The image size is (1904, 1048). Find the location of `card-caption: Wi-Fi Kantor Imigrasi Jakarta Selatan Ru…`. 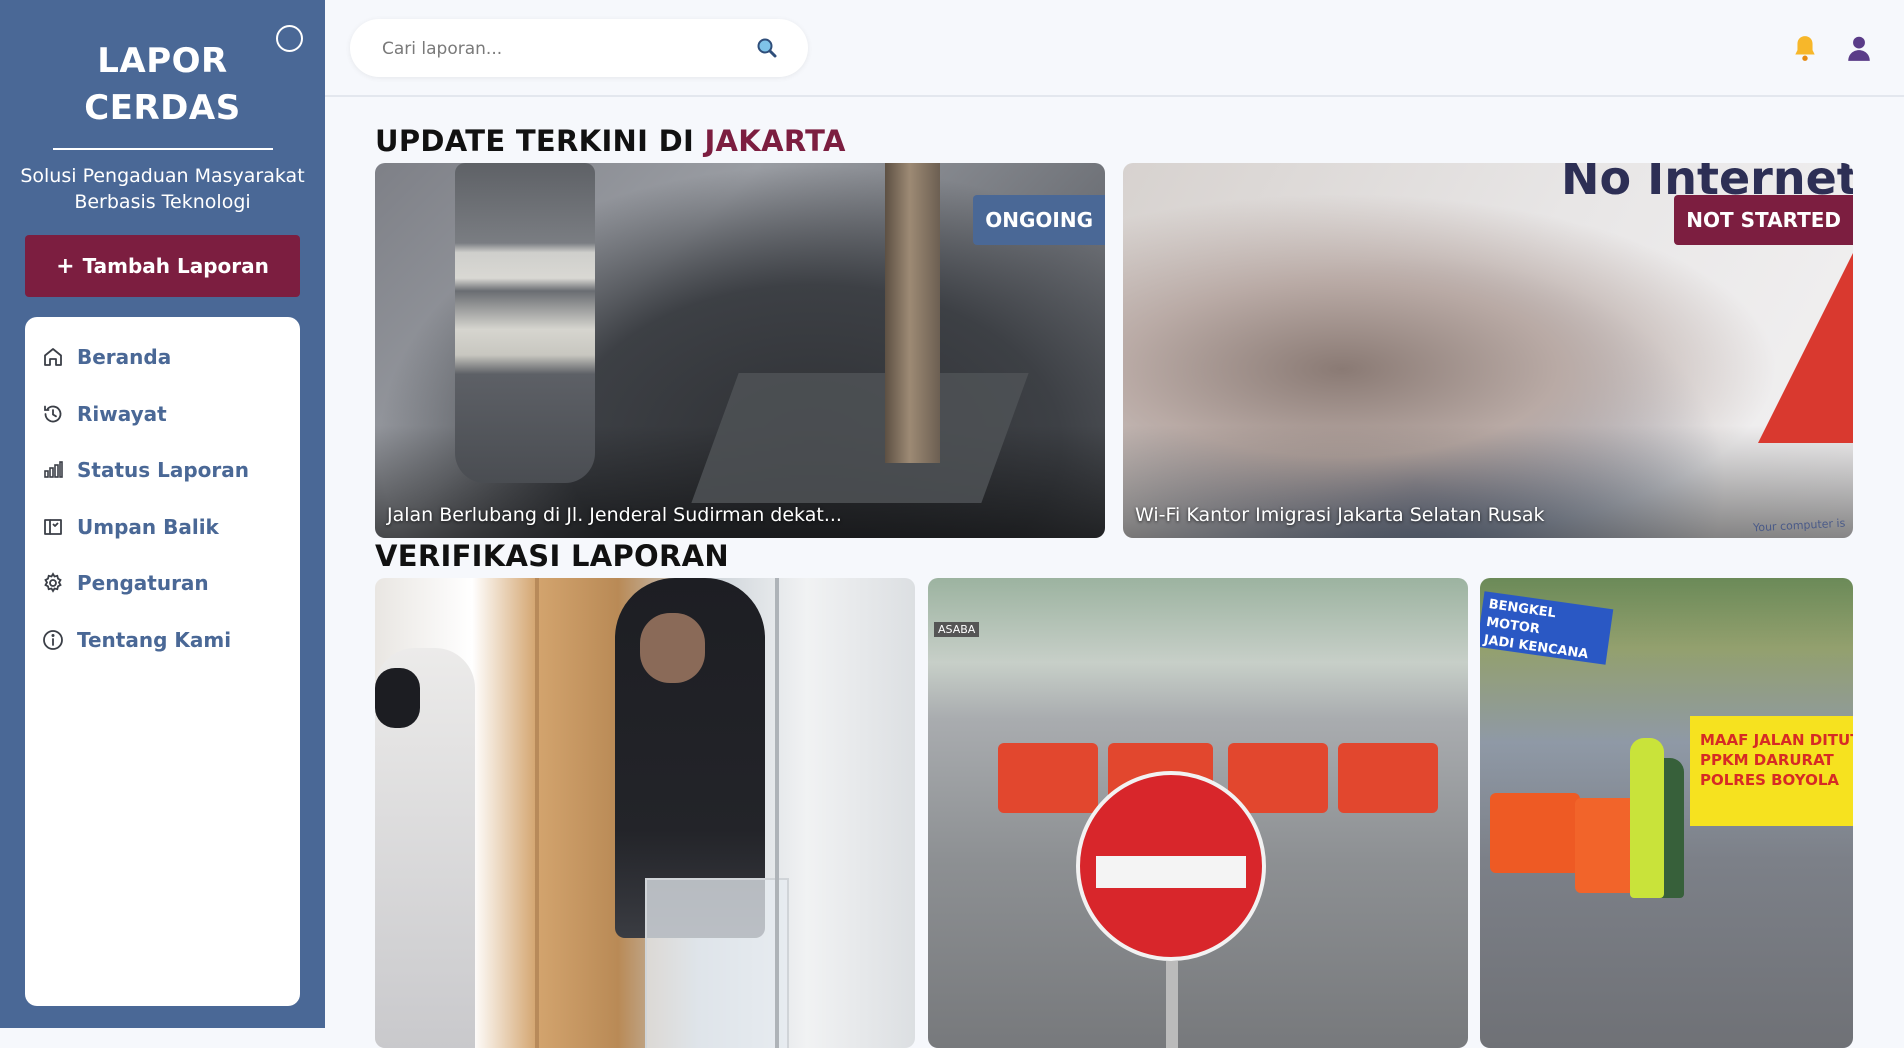

card-caption: Wi-Fi Kantor Imigrasi Jakarta Selatan Ru… is located at coordinates (1340, 515).